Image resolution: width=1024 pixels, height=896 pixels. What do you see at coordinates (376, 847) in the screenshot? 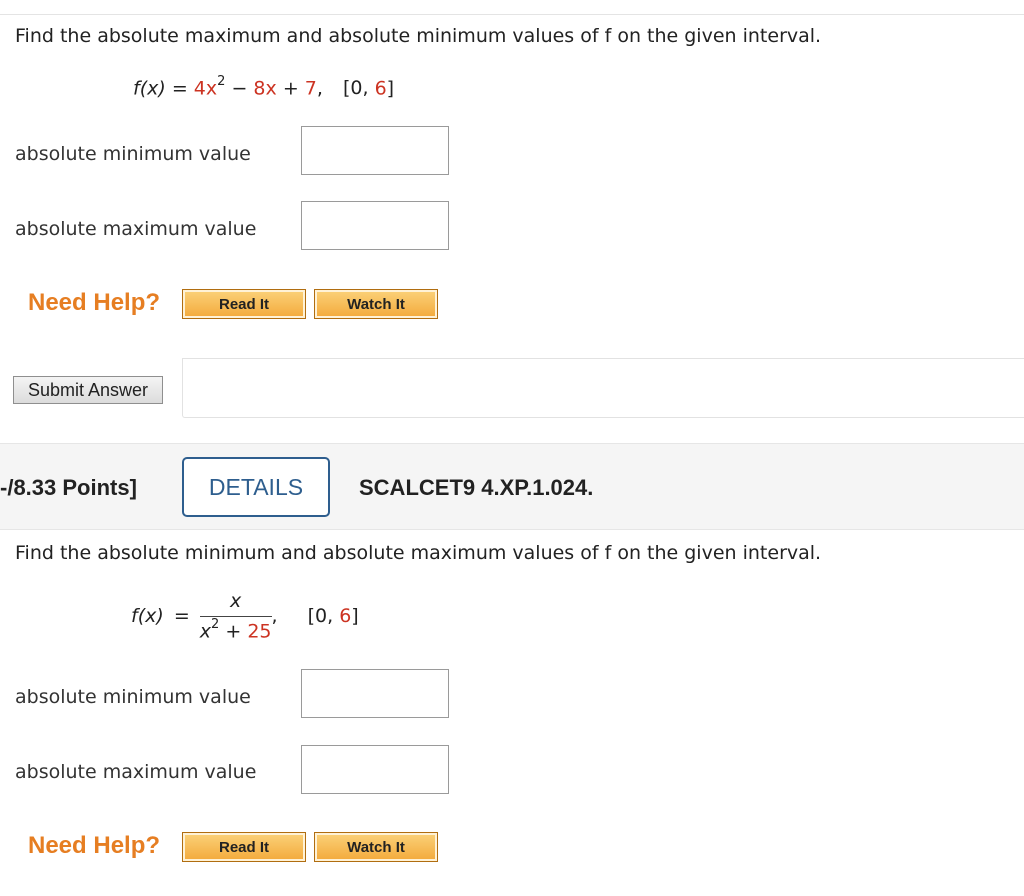
I see `q2-watch-it-button: Watch It` at bounding box center [376, 847].